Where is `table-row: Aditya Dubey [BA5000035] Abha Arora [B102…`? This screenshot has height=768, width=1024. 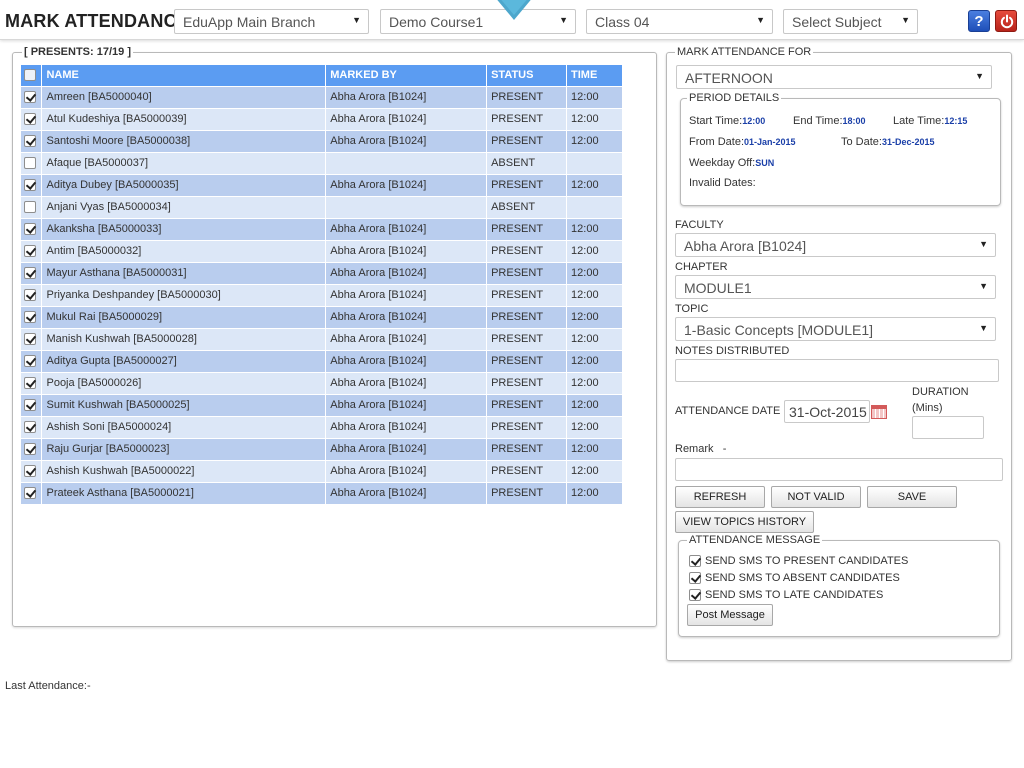
table-row: Aditya Dubey [BA5000035] Abha Arora [B102… is located at coordinates (322, 184).